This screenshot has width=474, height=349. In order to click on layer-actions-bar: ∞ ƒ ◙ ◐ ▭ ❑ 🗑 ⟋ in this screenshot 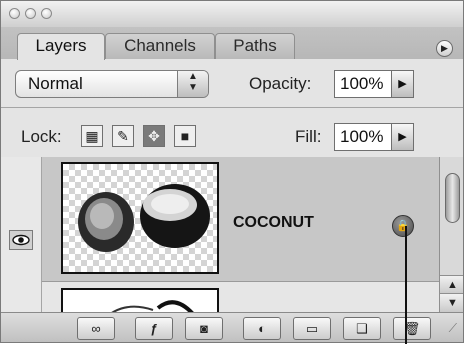, I will do `click(232, 327)`.